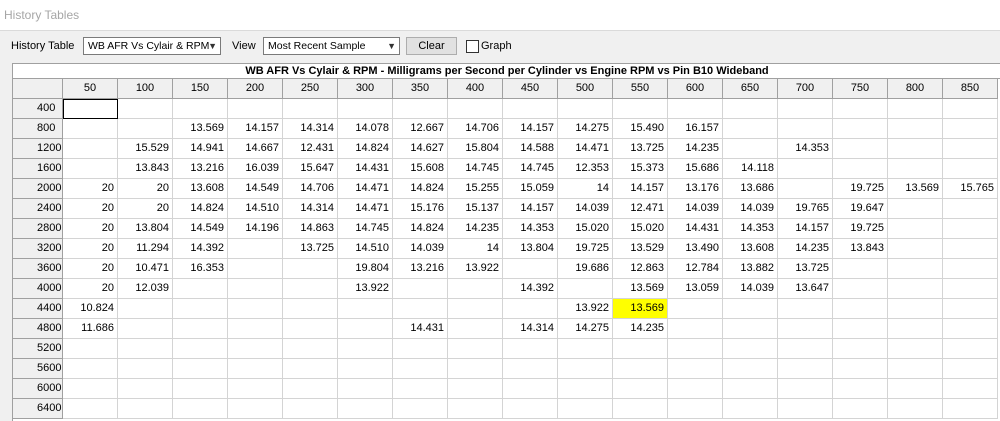  I want to click on clear-button: Clear, so click(431, 46).